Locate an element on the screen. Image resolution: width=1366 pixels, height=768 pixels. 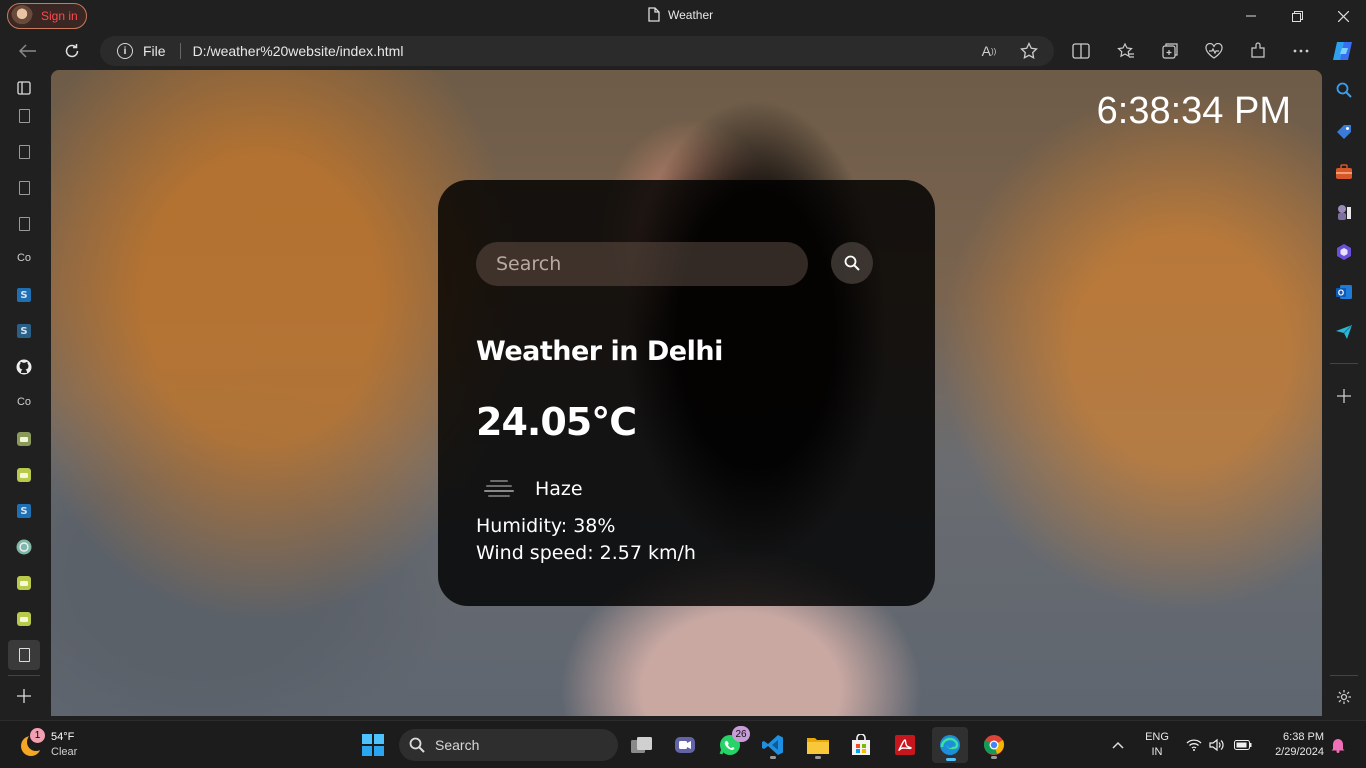
pdf-icon is located at coordinates (905, 745).